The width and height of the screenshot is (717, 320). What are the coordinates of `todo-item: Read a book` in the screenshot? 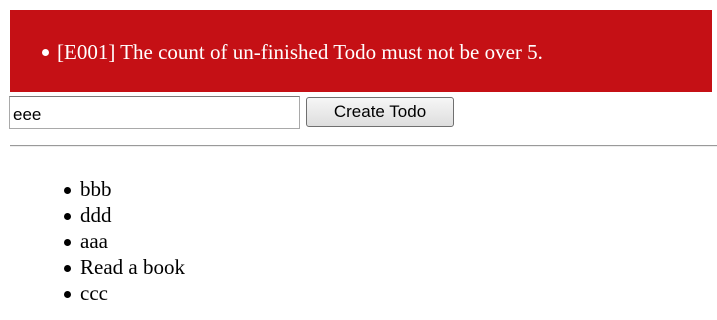 It's located at (150, 267).